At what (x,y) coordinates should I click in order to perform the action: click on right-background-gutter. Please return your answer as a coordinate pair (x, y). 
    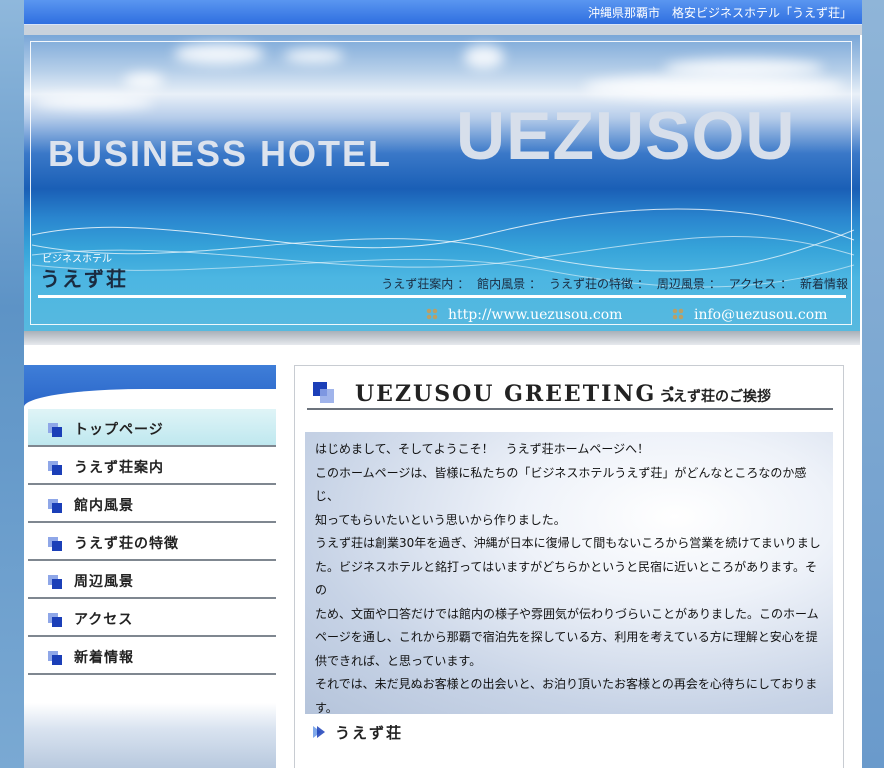
    Looking at the image, I should click on (873, 384).